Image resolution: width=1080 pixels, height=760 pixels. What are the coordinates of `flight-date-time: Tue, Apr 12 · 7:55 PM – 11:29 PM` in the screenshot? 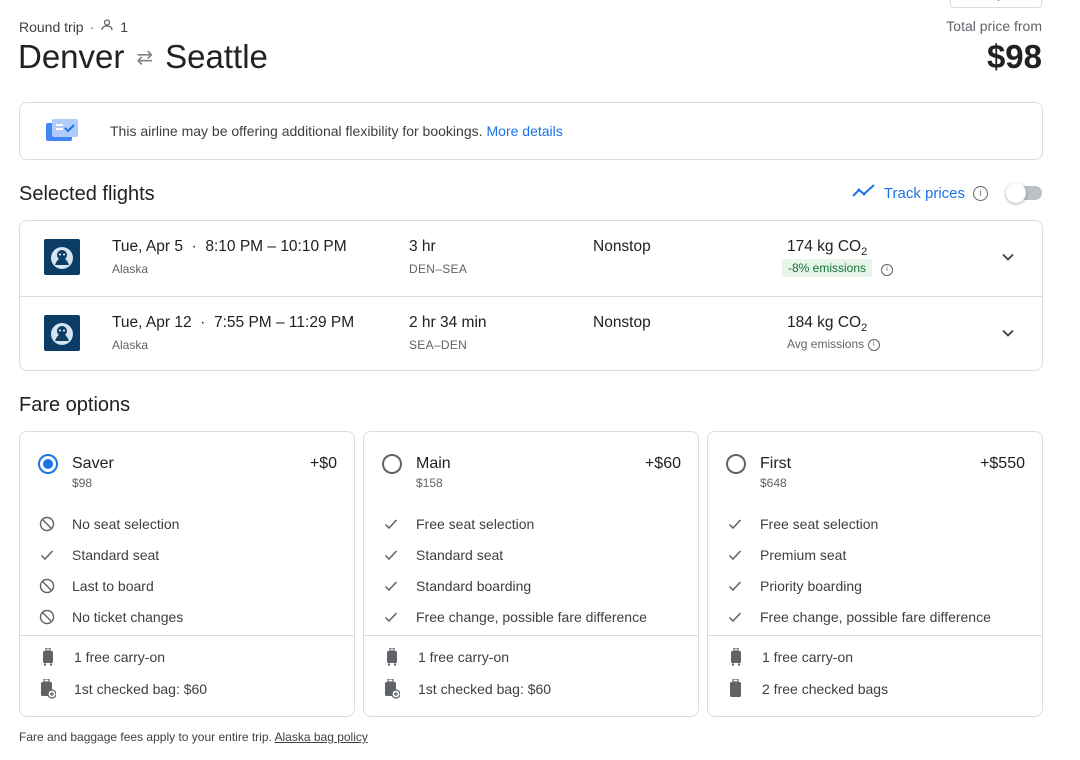 It's located at (233, 323).